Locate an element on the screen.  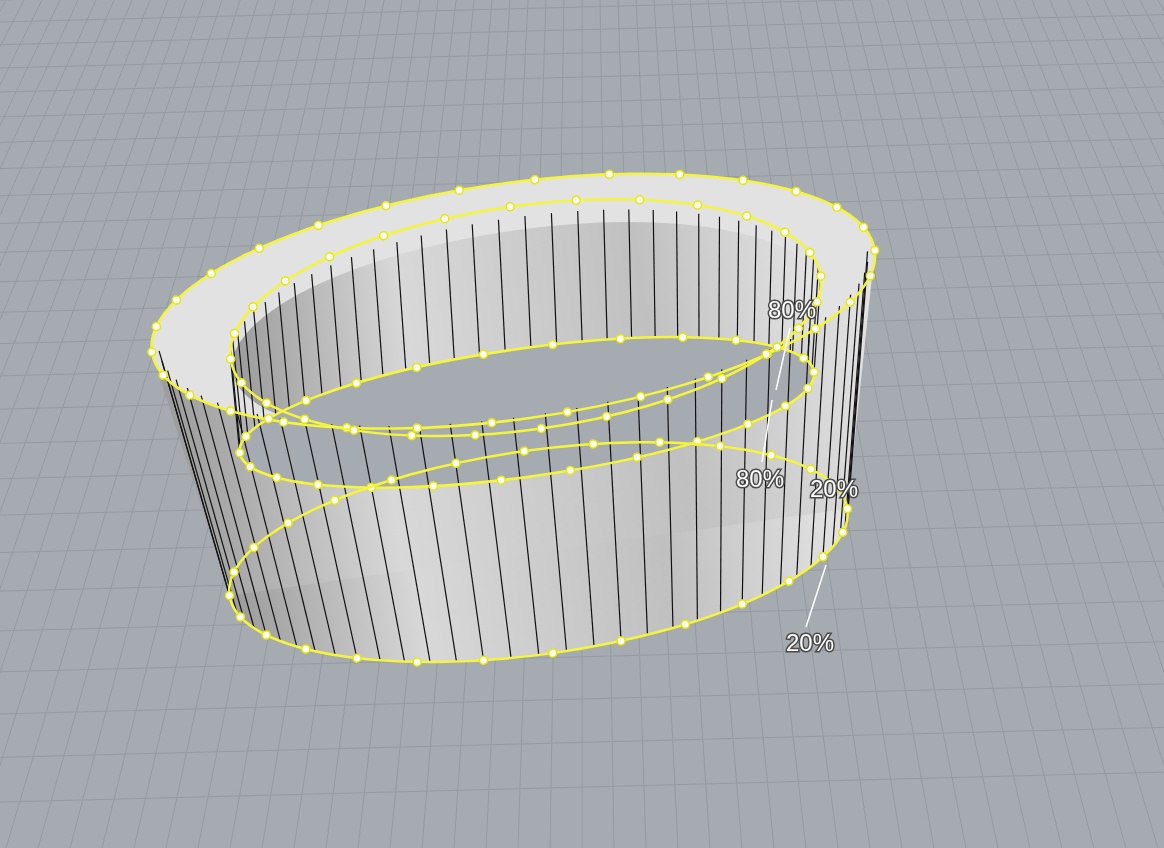
percentage-label: 20% is located at coordinates (810, 642).